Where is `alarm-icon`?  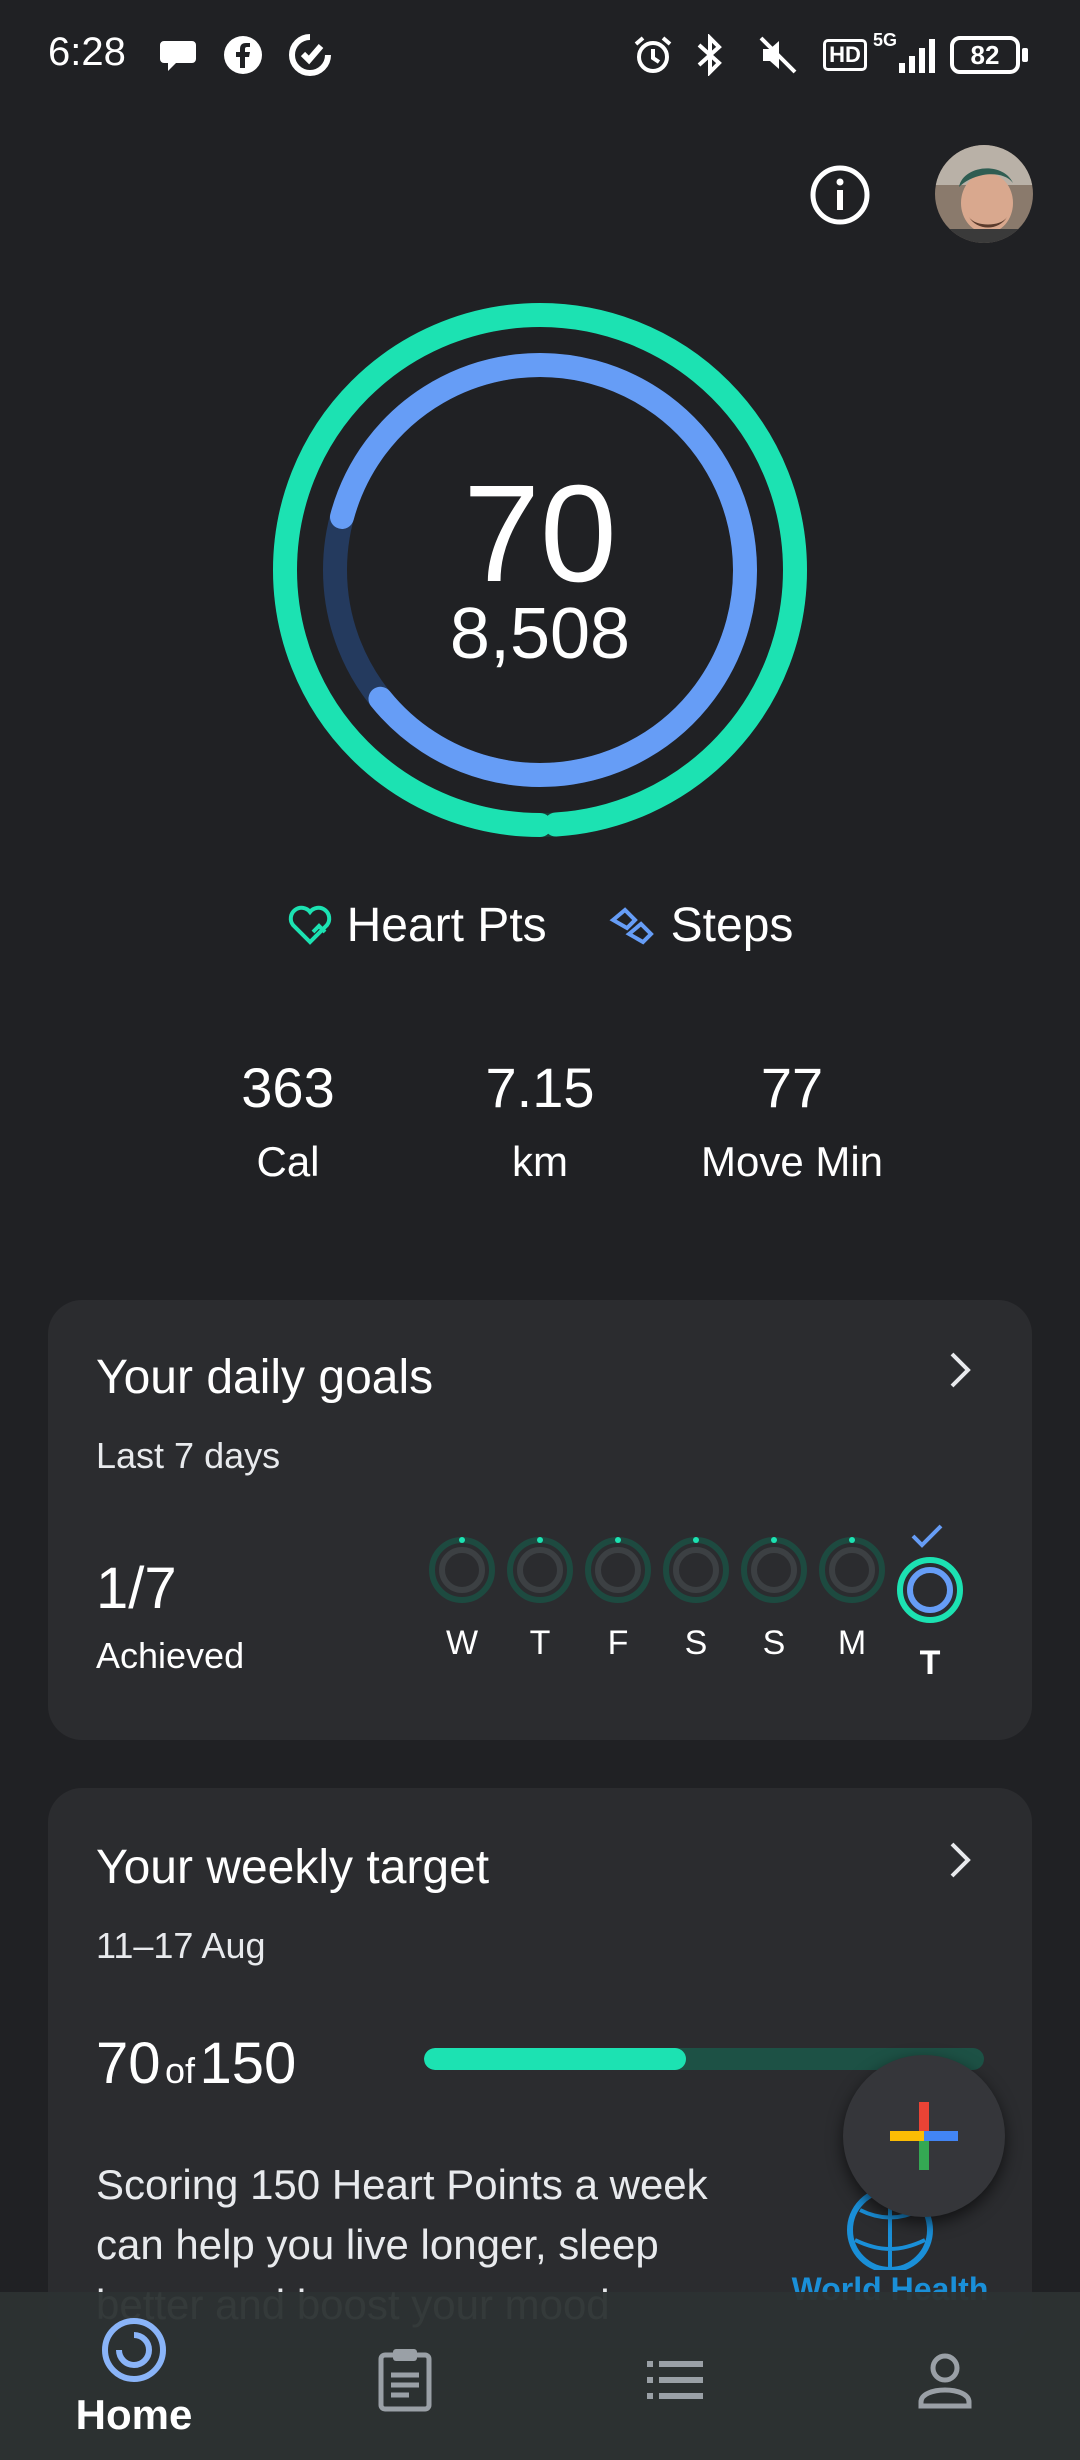 alarm-icon is located at coordinates (653, 55).